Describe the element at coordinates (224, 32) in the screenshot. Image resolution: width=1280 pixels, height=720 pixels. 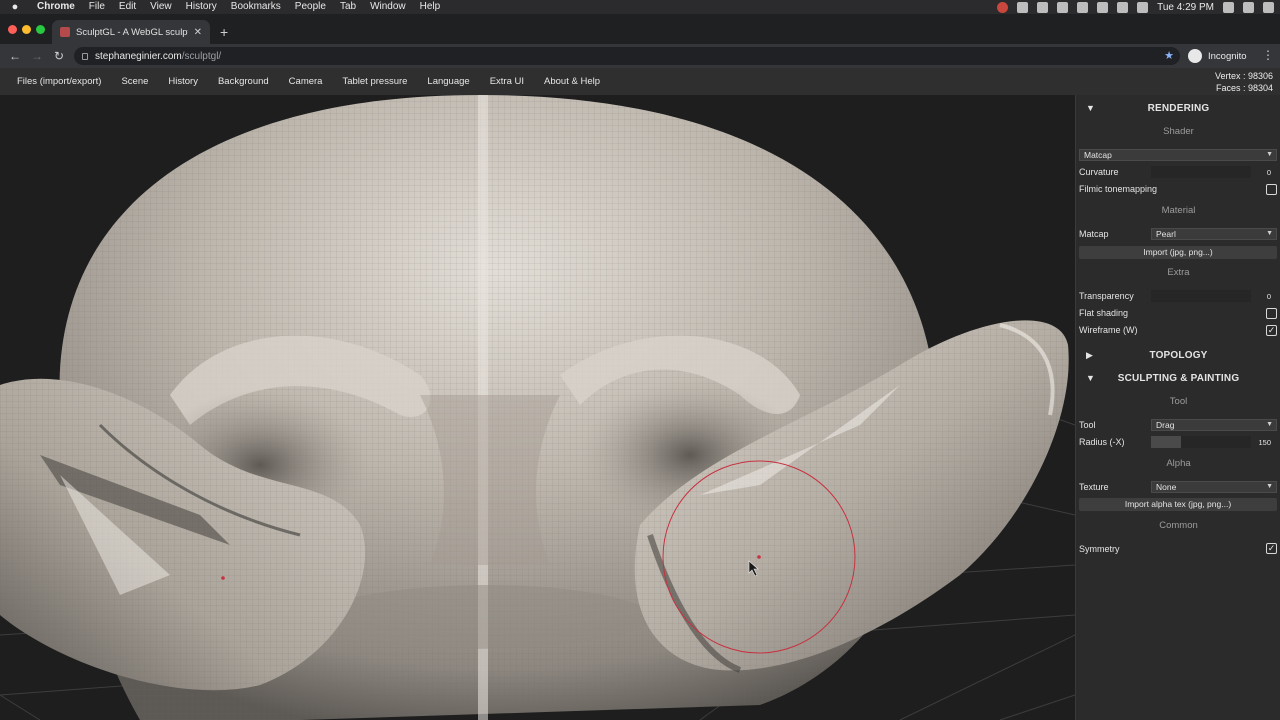
I see `new-tab-icon: +` at that location.